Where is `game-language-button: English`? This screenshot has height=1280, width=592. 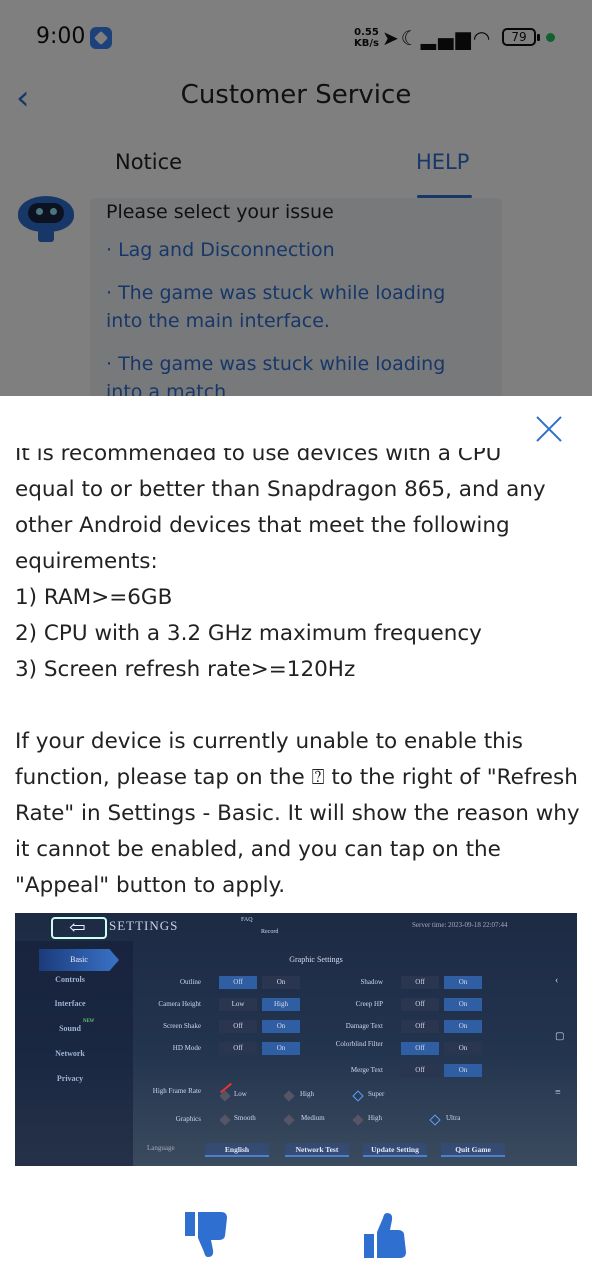
game-language-button: English is located at coordinates (237, 1150).